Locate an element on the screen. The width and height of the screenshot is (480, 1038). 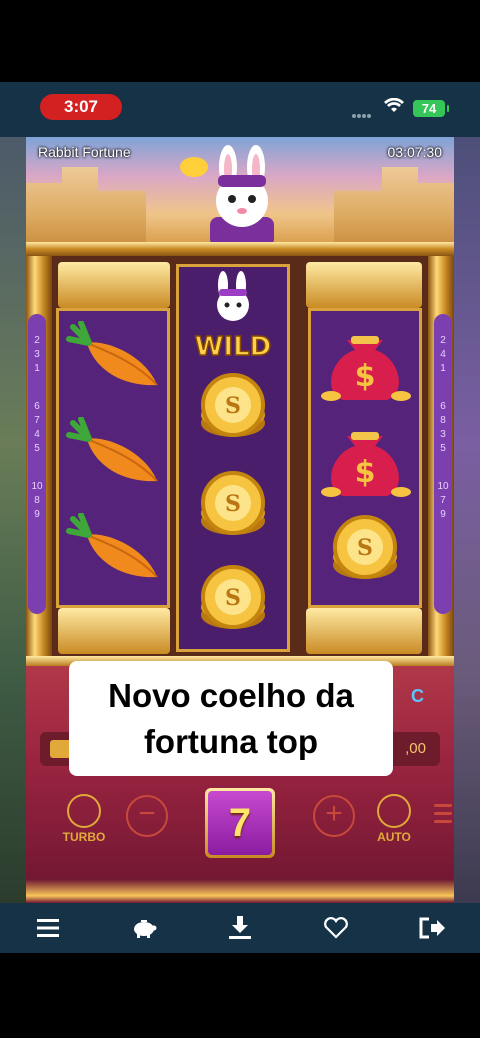
play-icon is located at coordinates (394, 811).